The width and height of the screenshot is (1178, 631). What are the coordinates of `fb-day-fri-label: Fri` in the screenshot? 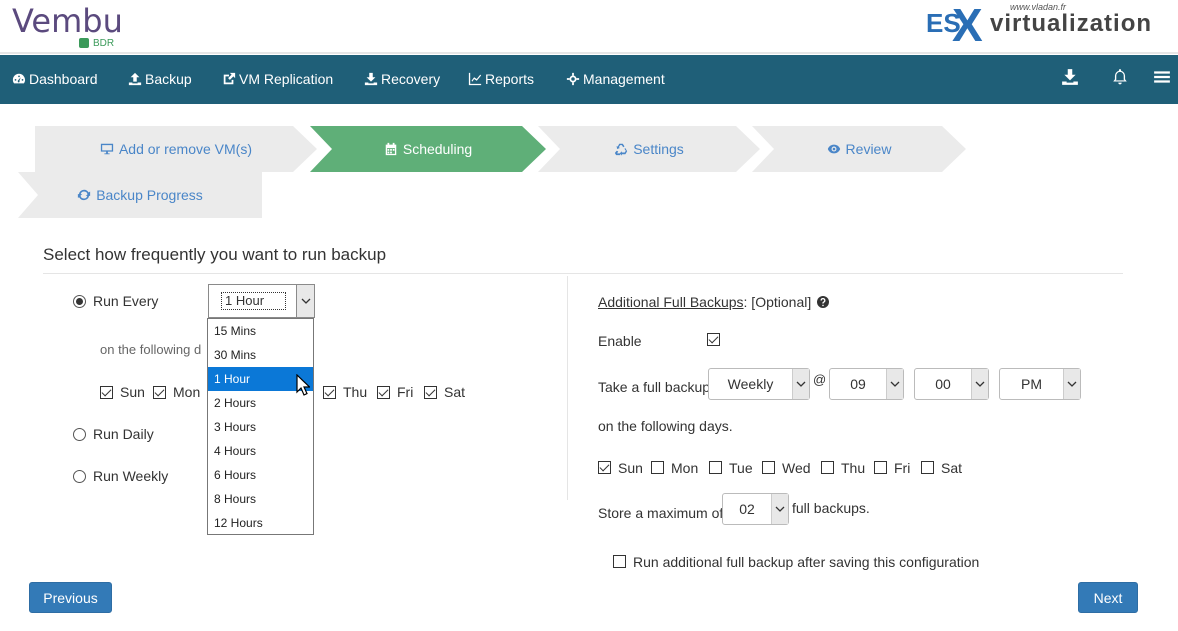 It's located at (902, 468).